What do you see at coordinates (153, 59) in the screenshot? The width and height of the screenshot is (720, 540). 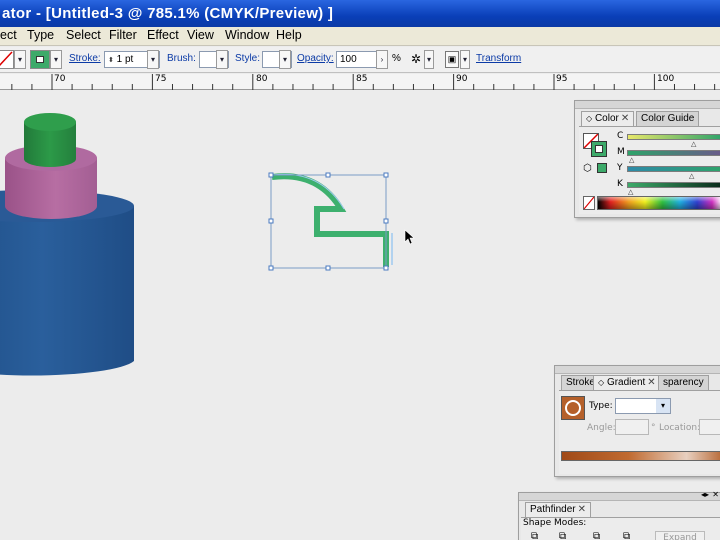 I see `stroke-weight-dropdown: ▾` at bounding box center [153, 59].